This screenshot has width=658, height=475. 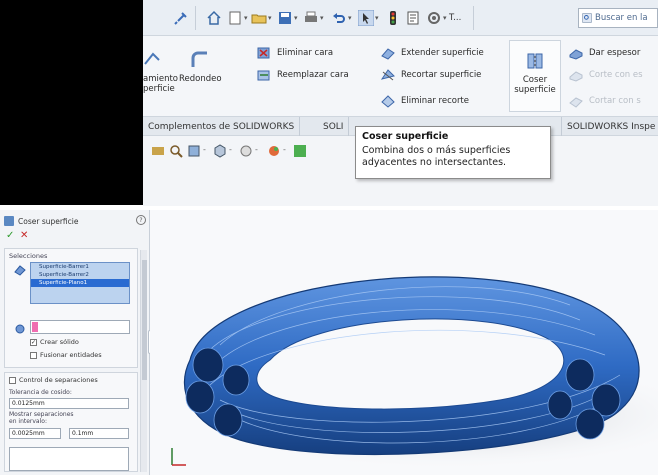 I want to click on zoom-area-icon, so click(x=176, y=151).